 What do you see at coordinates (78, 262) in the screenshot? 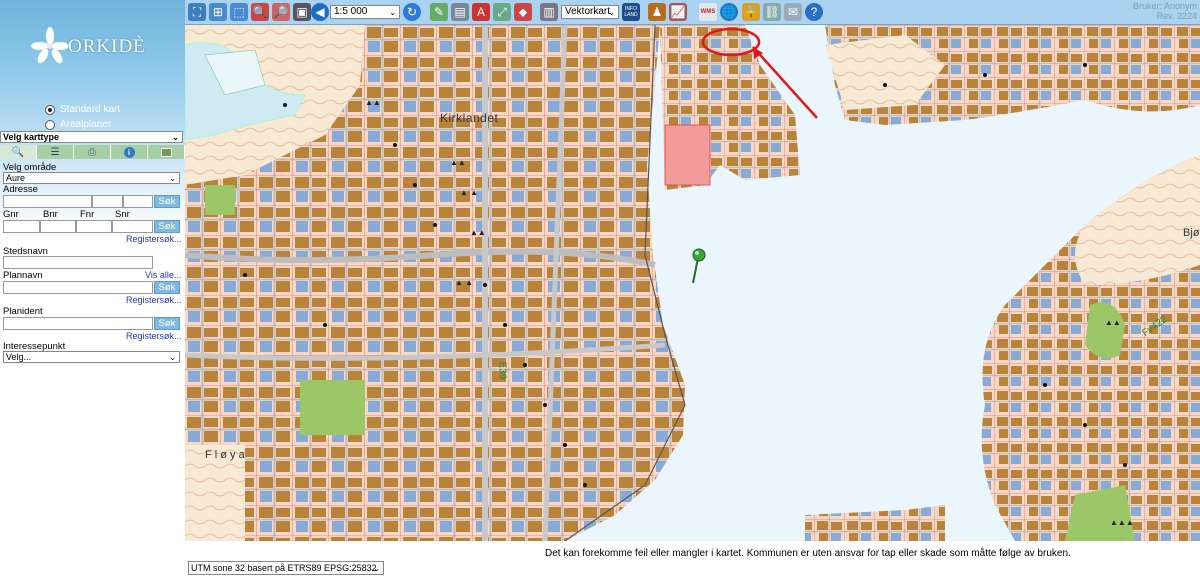
I see `place-name-input` at bounding box center [78, 262].